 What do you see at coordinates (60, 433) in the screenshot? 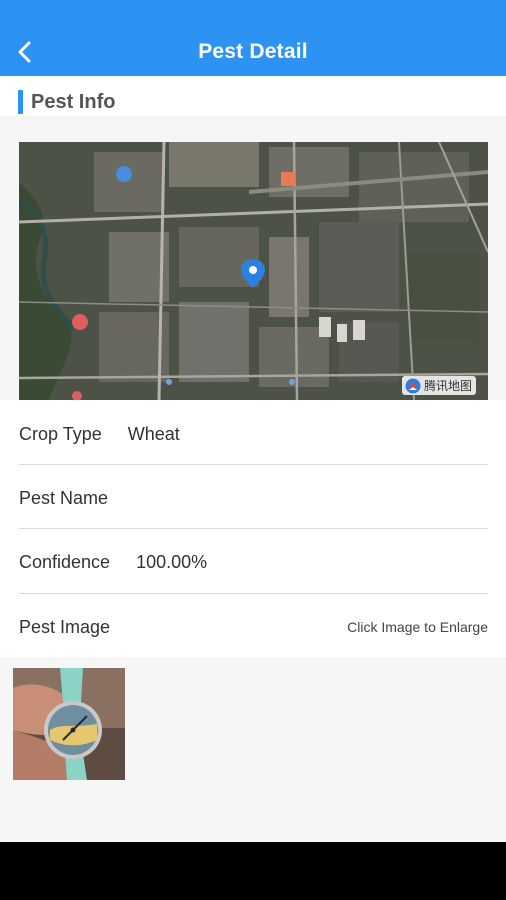
I see `crop-type-label: Crop Type` at bounding box center [60, 433].